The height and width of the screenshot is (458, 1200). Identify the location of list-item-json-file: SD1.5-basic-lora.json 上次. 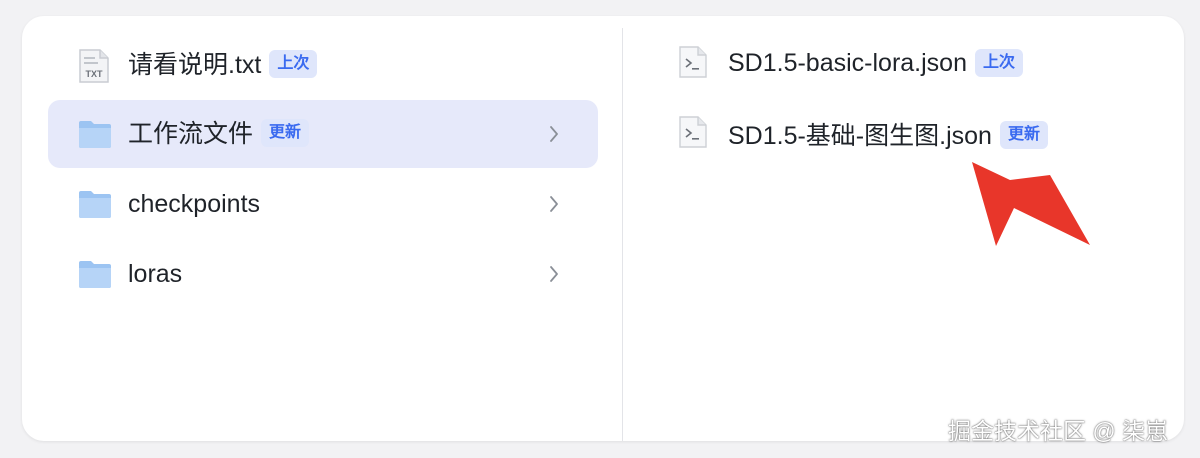
(851, 64).